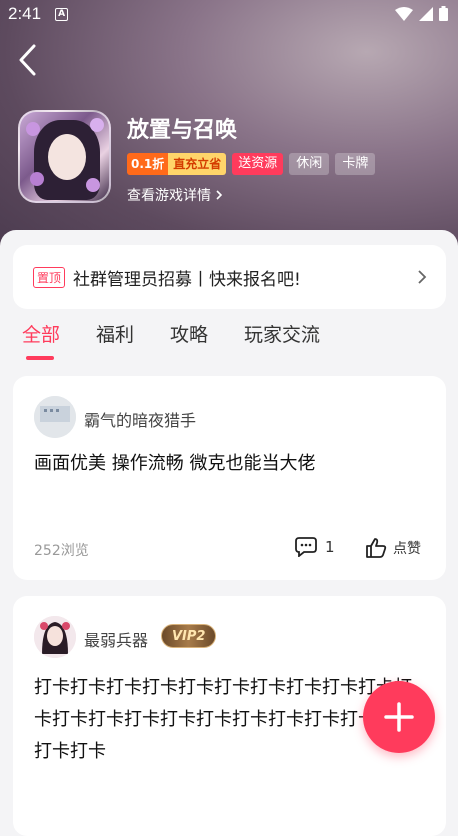 The width and height of the screenshot is (458, 836). What do you see at coordinates (189, 636) in the screenshot?
I see `vip-badge: VIP2` at bounding box center [189, 636].